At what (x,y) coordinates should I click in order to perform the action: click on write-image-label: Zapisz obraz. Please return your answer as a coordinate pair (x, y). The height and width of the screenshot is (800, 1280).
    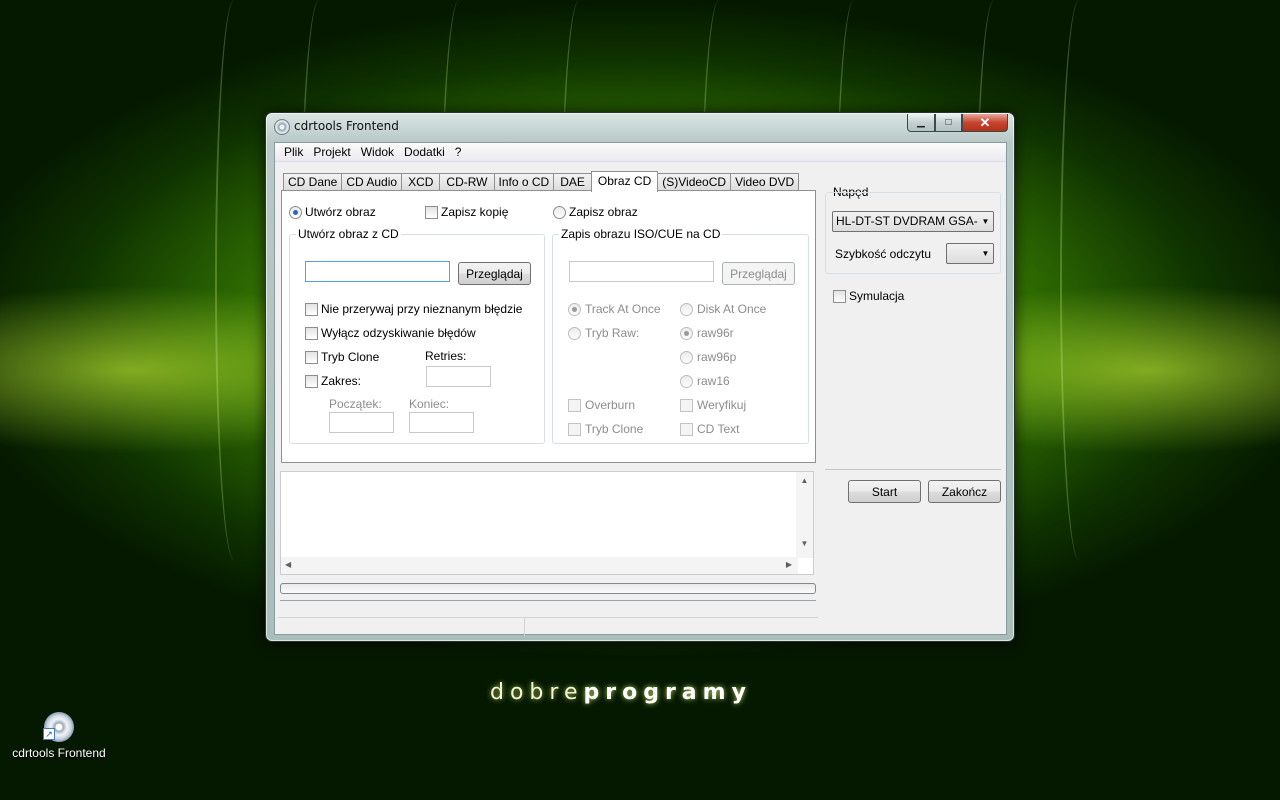
    Looking at the image, I should click on (603, 212).